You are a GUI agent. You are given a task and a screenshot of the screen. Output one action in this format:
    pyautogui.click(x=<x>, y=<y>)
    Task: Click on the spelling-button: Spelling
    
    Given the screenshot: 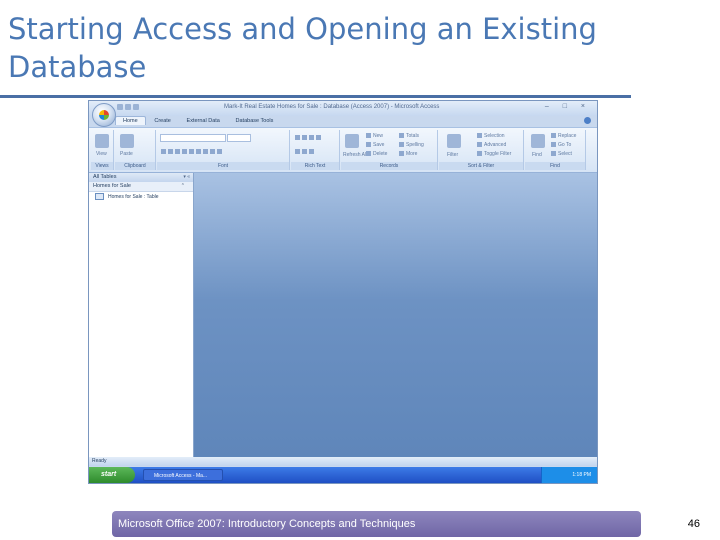 What is the action you would take?
    pyautogui.click(x=415, y=145)
    